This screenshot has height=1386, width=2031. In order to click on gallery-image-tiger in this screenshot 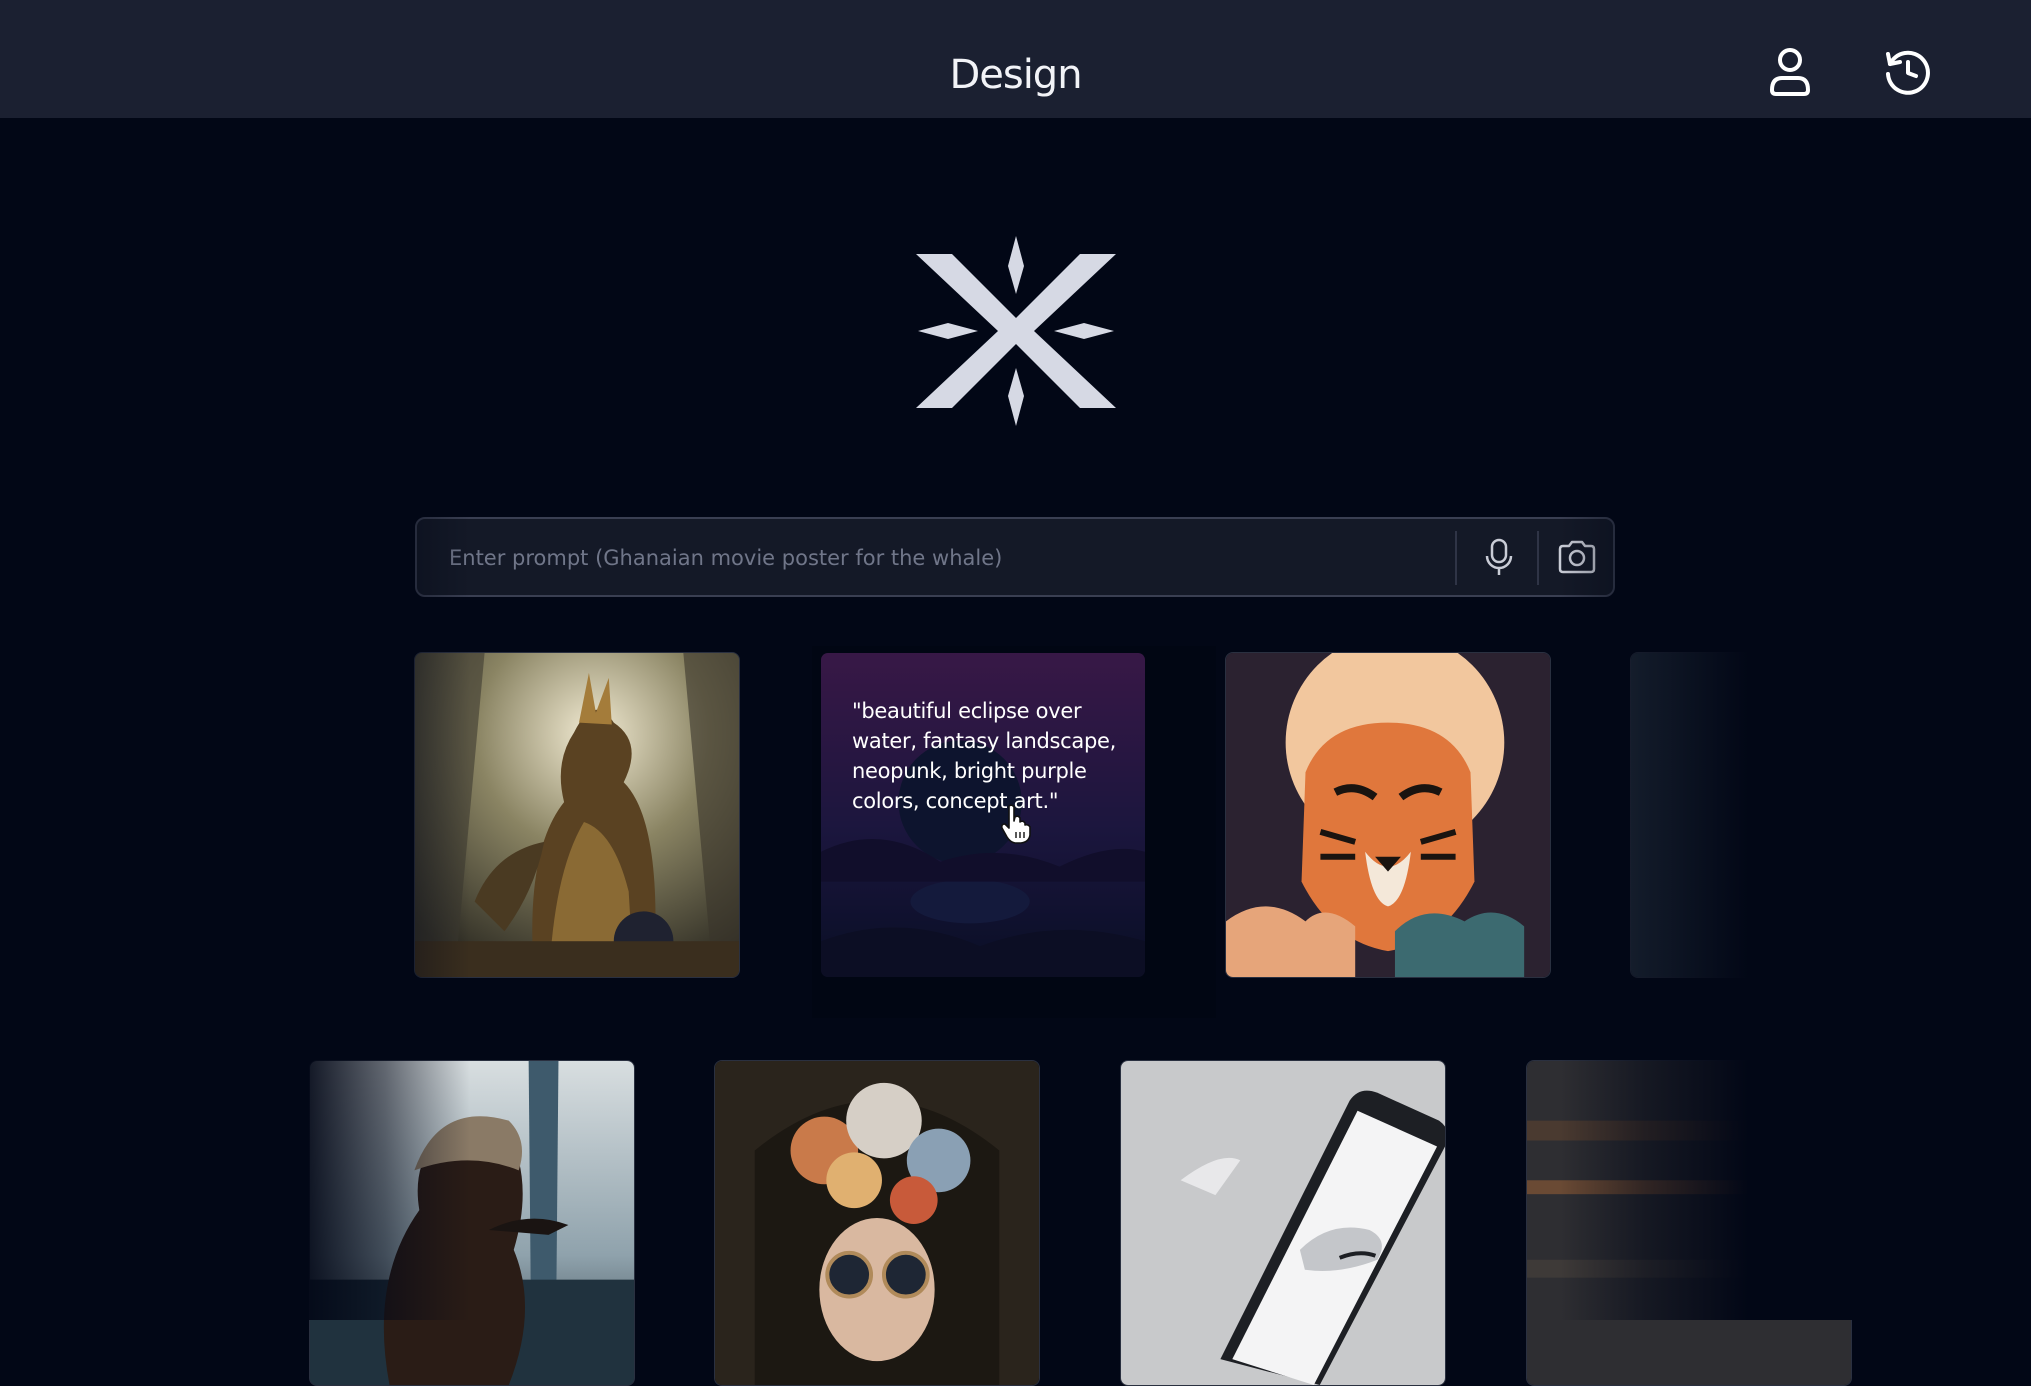, I will do `click(1388, 815)`.